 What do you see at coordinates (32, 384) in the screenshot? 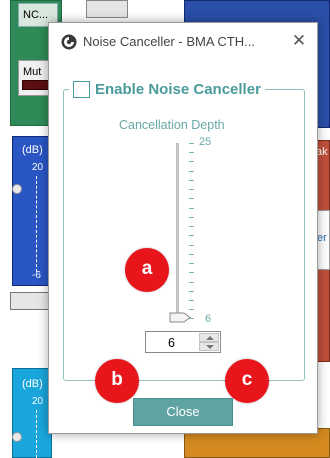
I see `cyan-fader-unit-label: (dB)` at bounding box center [32, 384].